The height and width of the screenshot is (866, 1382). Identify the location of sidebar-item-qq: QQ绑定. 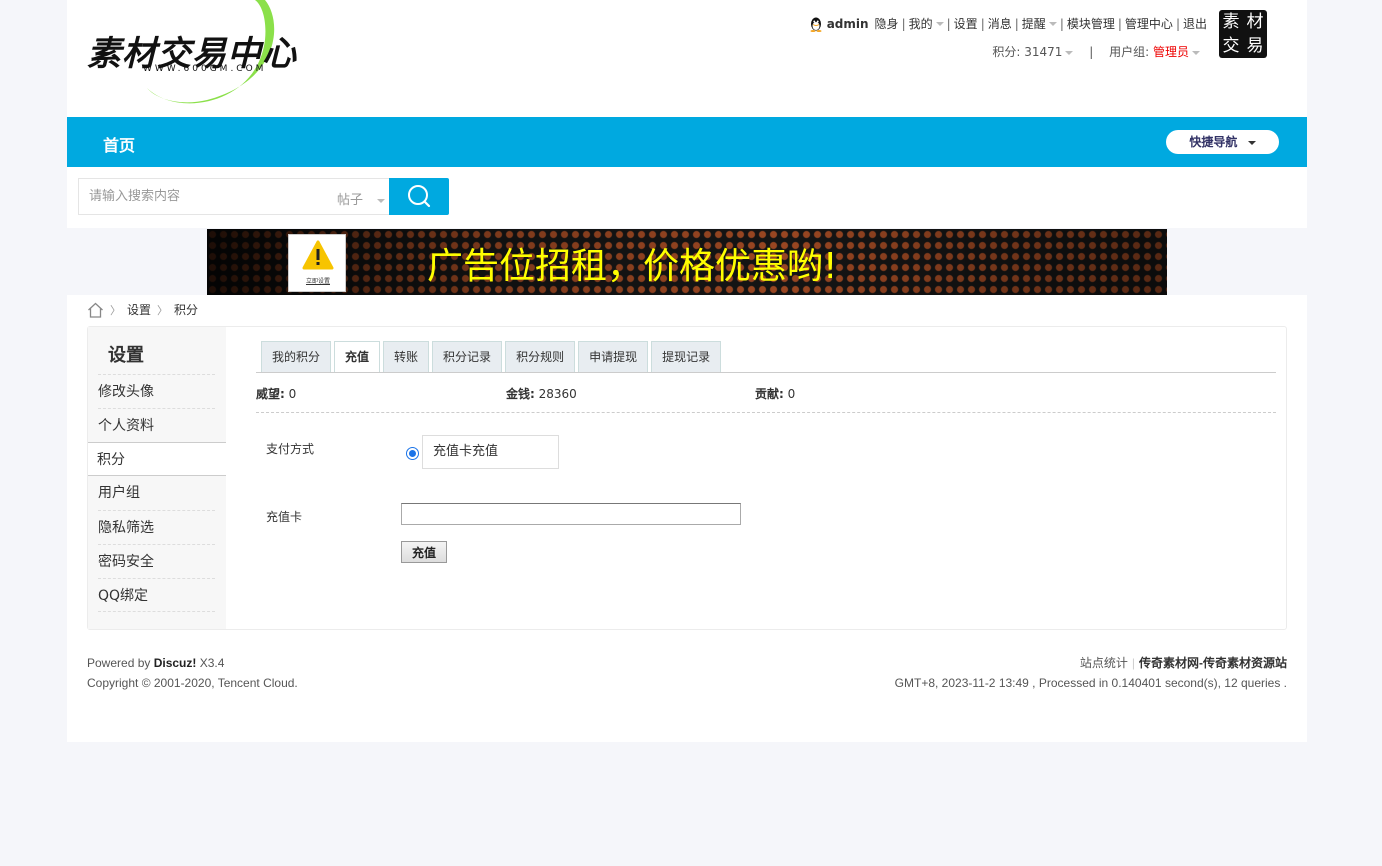
(156, 595).